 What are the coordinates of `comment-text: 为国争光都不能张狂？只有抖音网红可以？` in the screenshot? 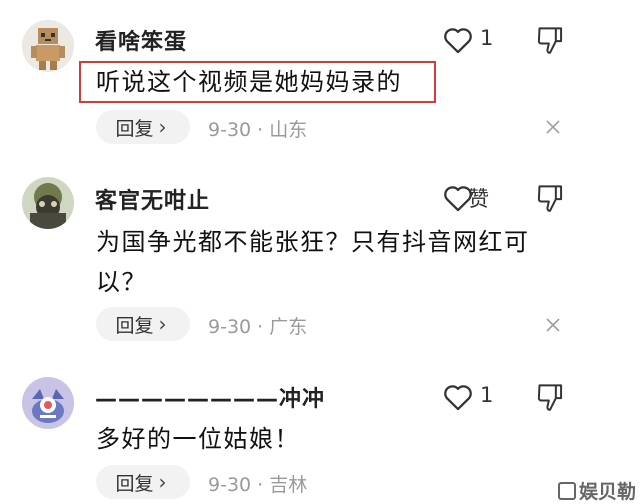 It's located at (313, 262).